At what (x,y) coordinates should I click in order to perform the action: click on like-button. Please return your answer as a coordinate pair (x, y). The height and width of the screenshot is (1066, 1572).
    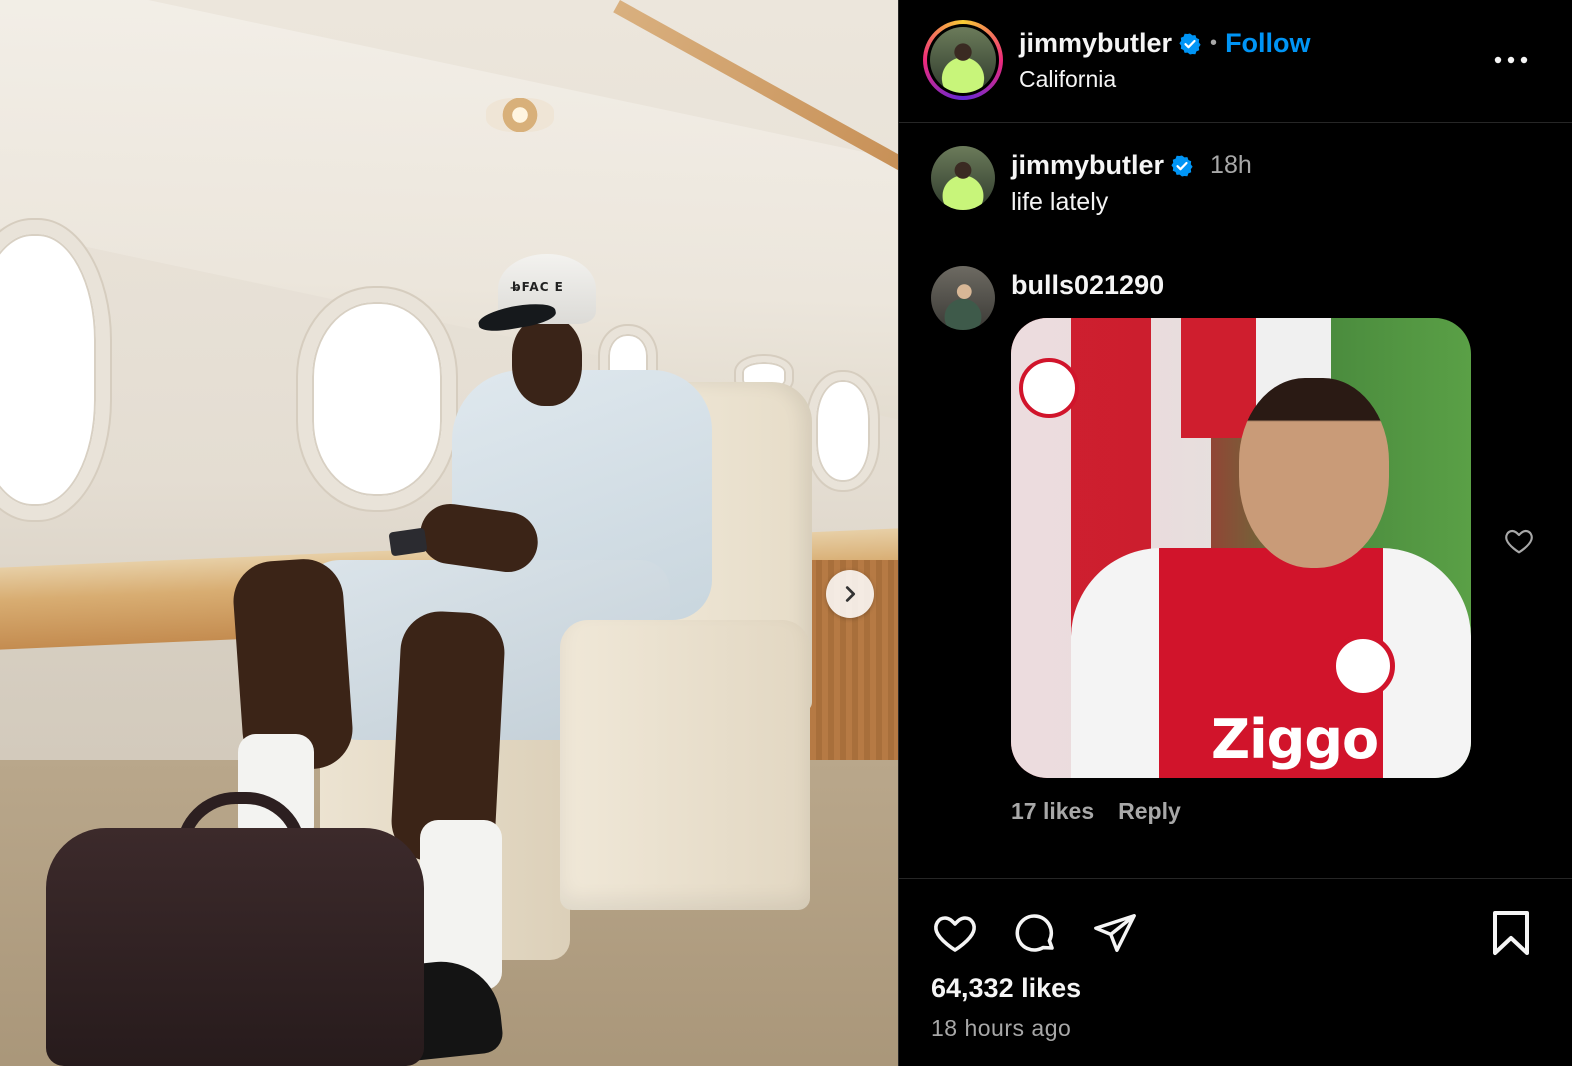
    Looking at the image, I should click on (955, 933).